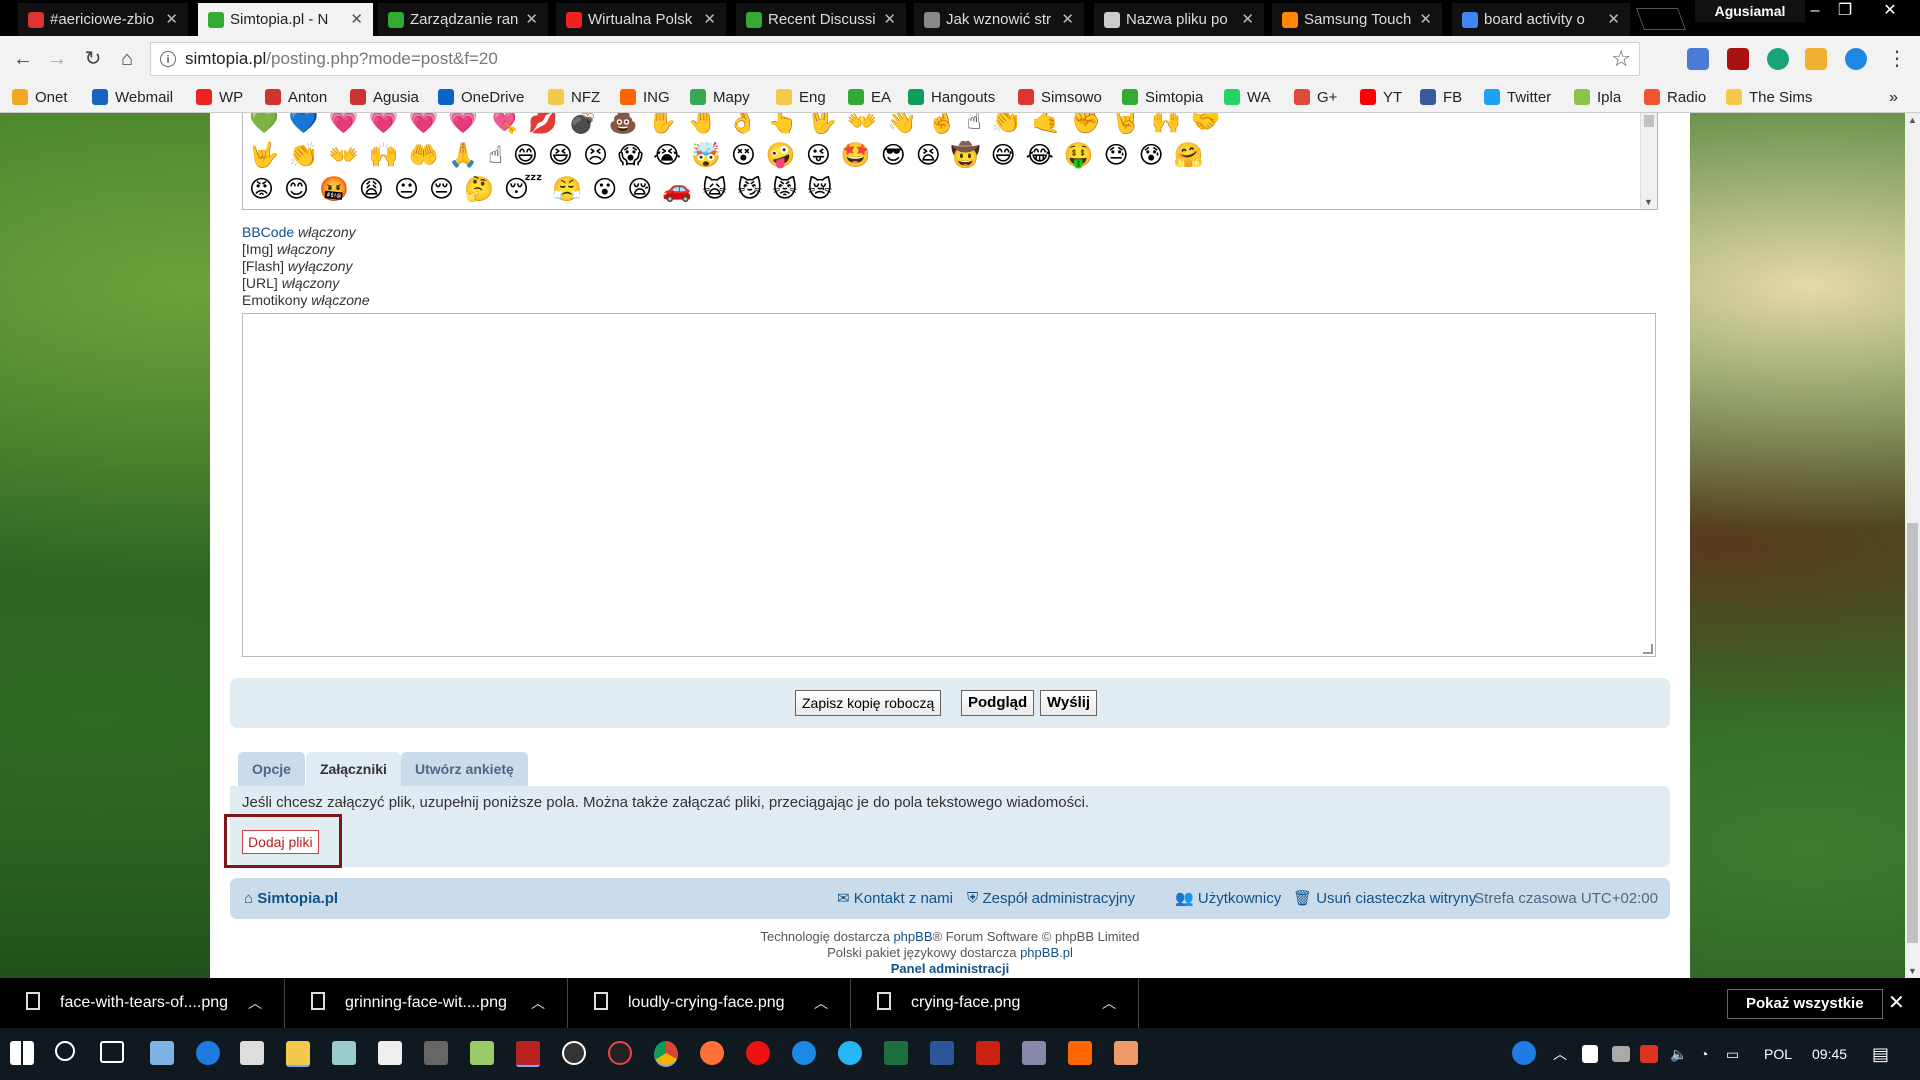 The width and height of the screenshot is (1920, 1080). What do you see at coordinates (127, 59) in the screenshot?
I see `home-icon: ⌂` at bounding box center [127, 59].